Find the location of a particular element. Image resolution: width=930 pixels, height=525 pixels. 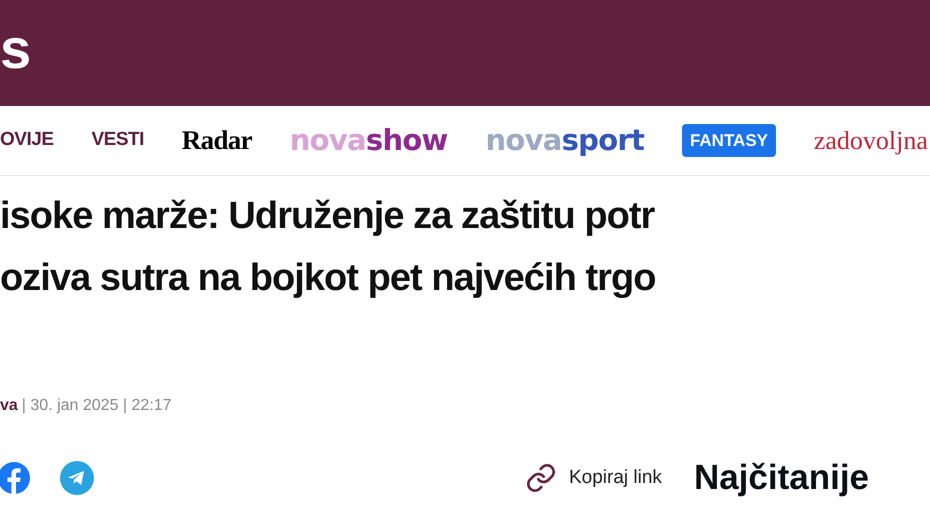

nav-link: OVIJE is located at coordinates (27, 140).